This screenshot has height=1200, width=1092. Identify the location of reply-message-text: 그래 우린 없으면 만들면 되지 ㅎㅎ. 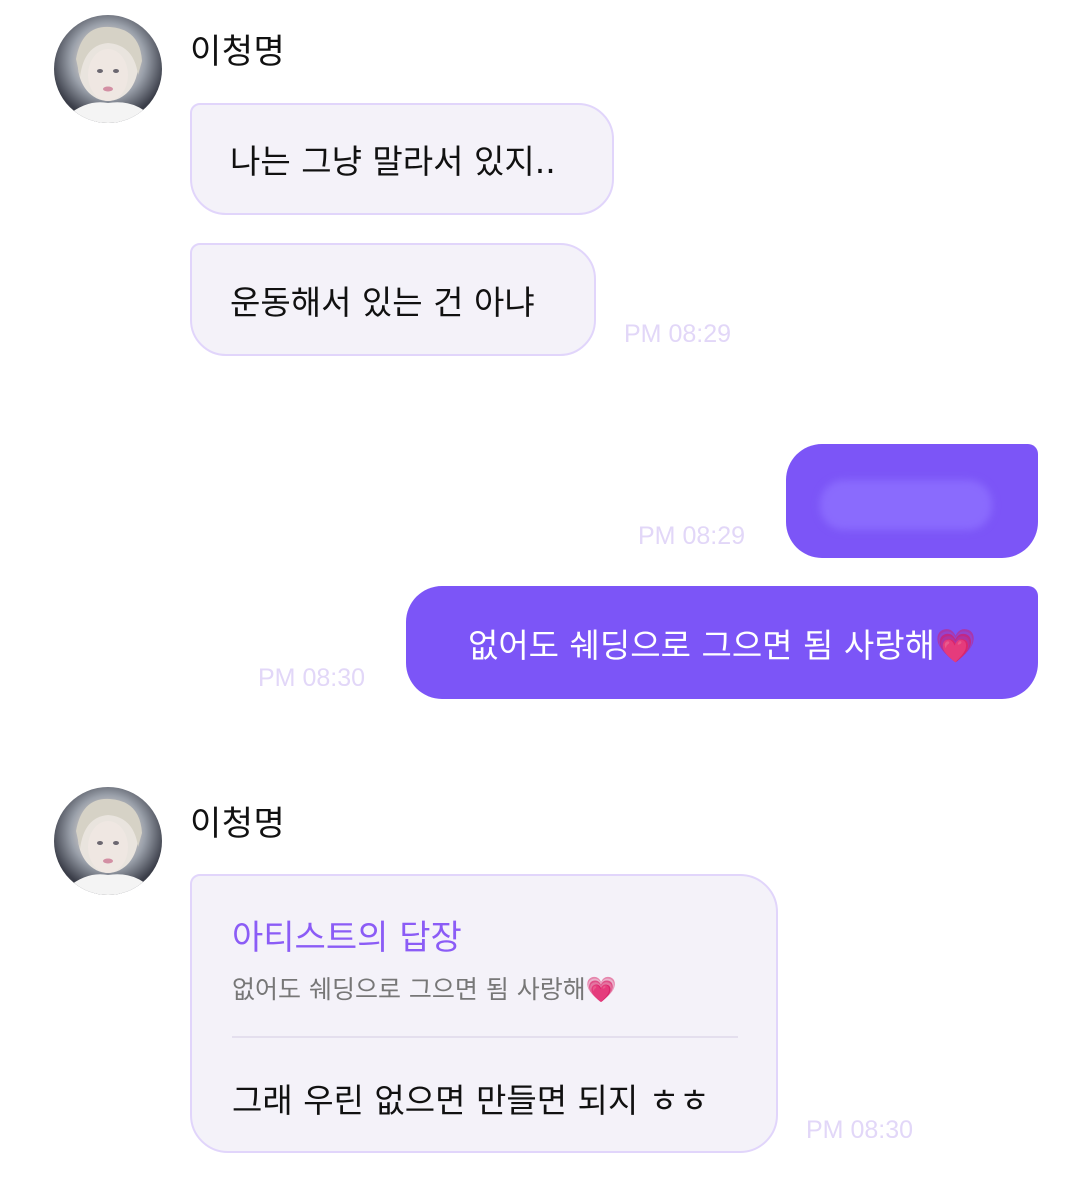
(471, 1100).